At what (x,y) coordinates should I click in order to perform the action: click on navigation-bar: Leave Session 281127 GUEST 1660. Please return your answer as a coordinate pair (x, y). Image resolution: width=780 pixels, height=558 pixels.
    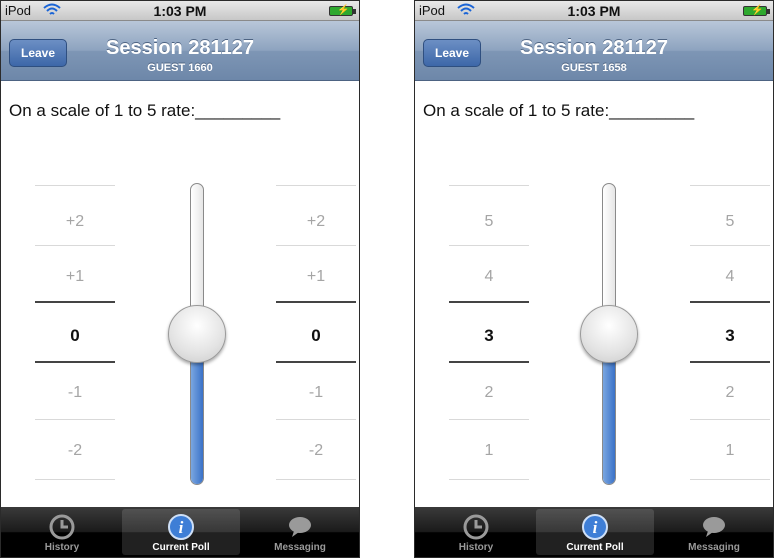
    Looking at the image, I should click on (180, 51).